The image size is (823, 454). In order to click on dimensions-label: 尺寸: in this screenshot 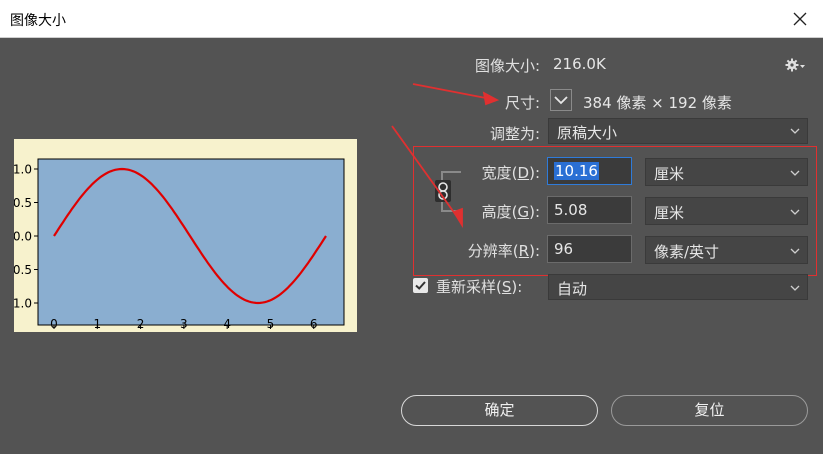, I will do `click(522, 103)`.